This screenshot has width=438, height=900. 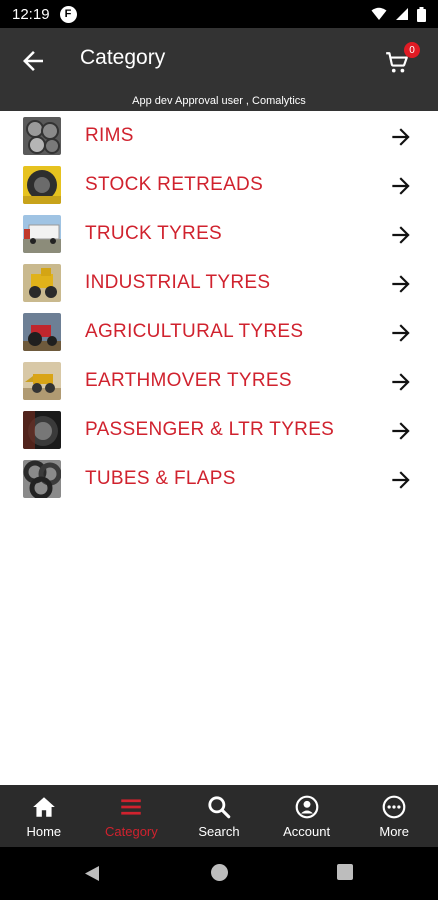 I want to click on status-time: 12:19, so click(x=31, y=14).